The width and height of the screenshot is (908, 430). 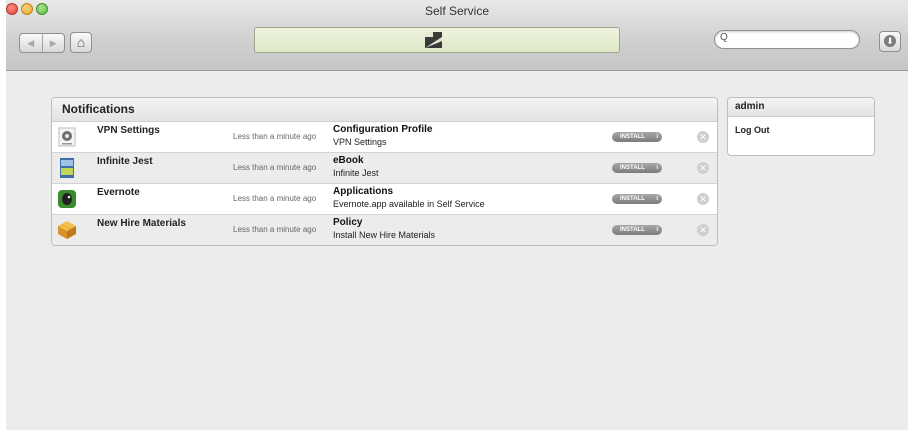 What do you see at coordinates (67, 168) in the screenshot?
I see `ebook-cover-icon` at bounding box center [67, 168].